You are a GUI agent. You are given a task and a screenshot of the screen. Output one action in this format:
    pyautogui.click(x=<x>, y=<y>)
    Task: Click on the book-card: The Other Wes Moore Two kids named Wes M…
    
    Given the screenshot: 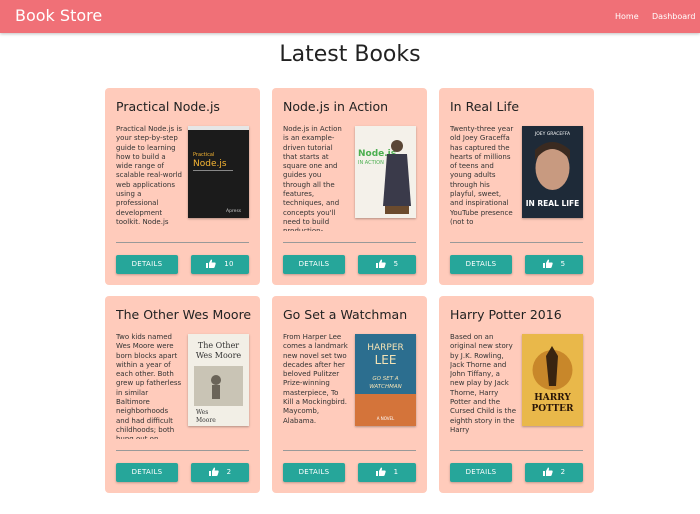 What is the action you would take?
    pyautogui.click(x=182, y=394)
    